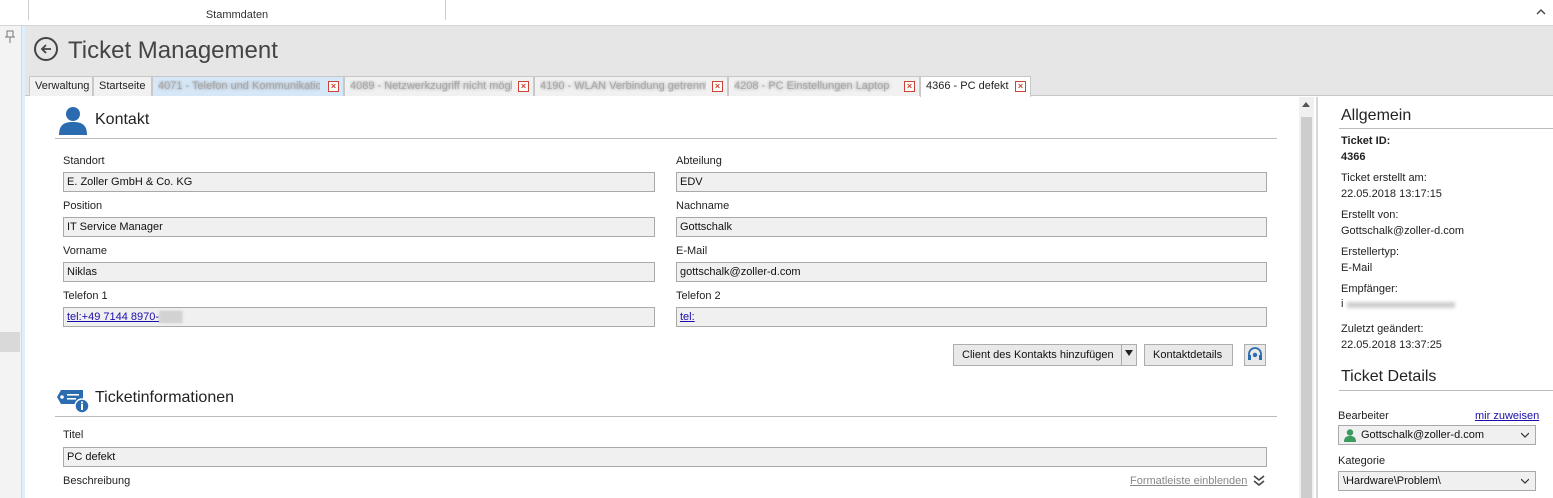 The width and height of the screenshot is (1553, 498). I want to click on label-vorname: Vorname, so click(85, 251).